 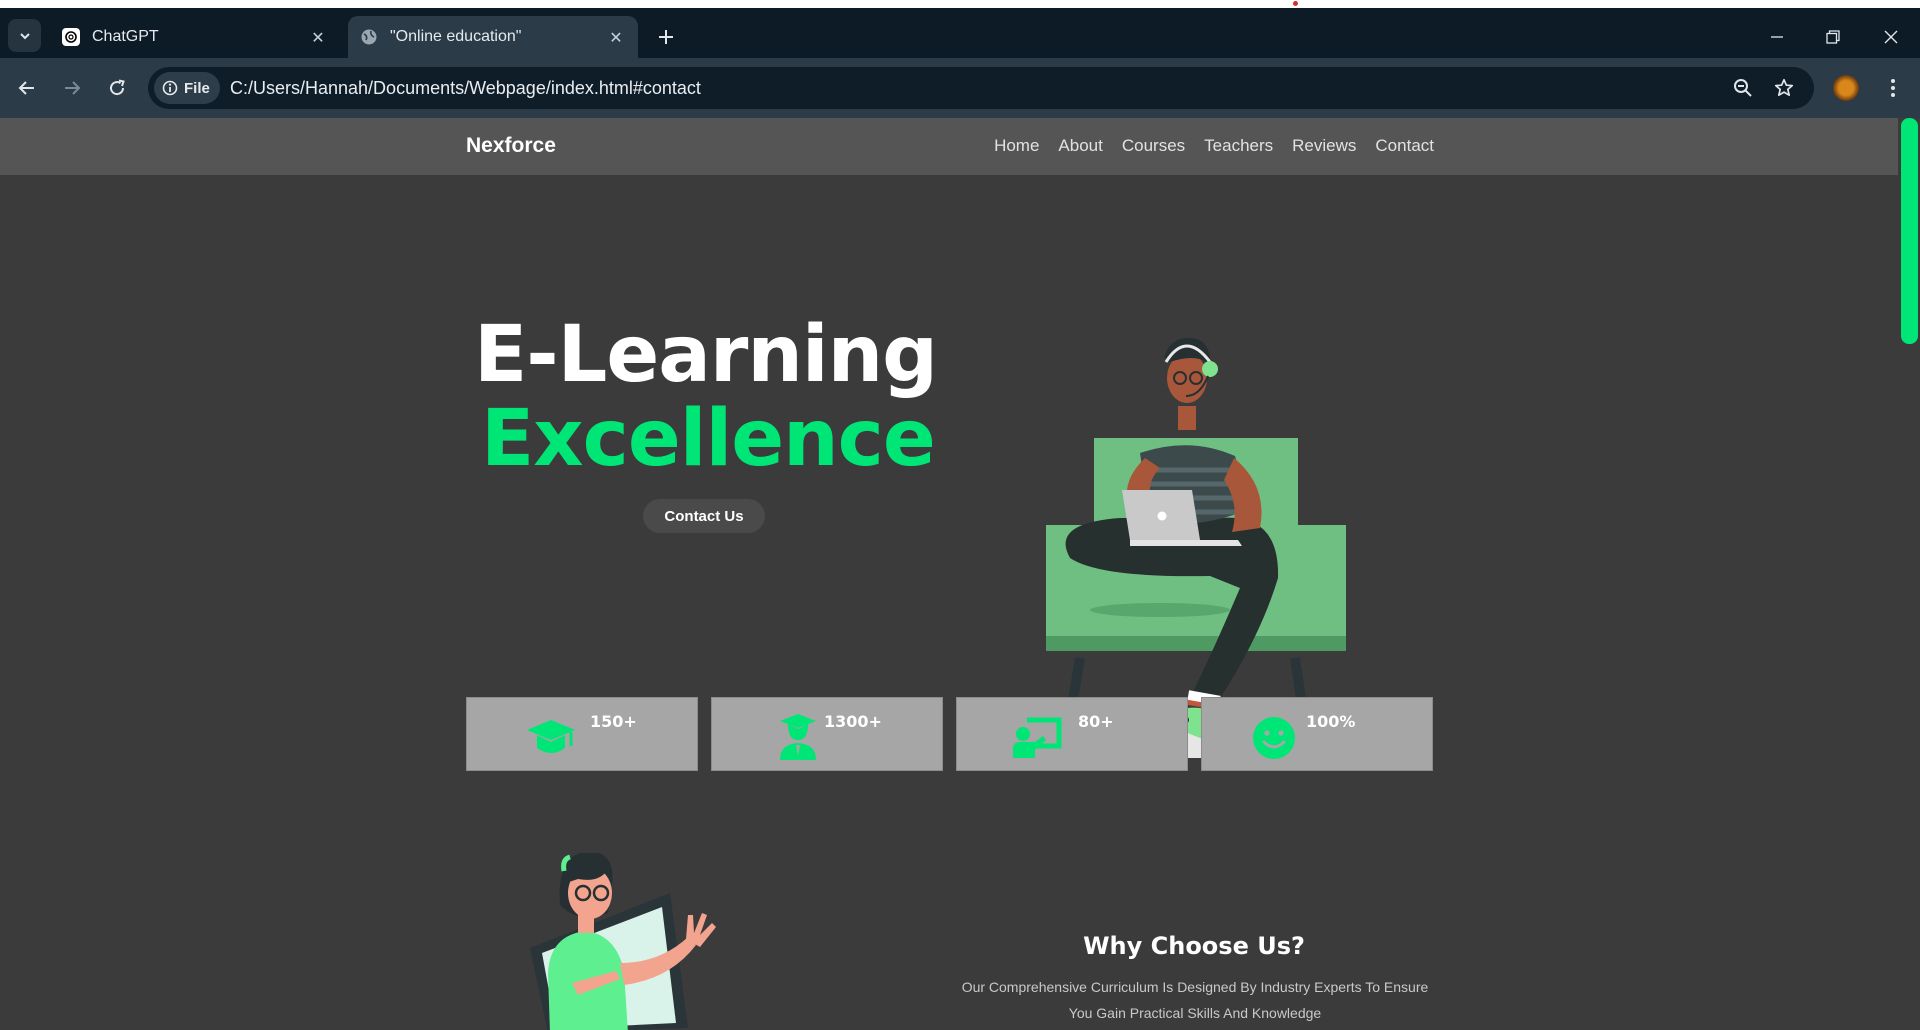 I want to click on graduation-cap-icon, so click(x=551, y=736).